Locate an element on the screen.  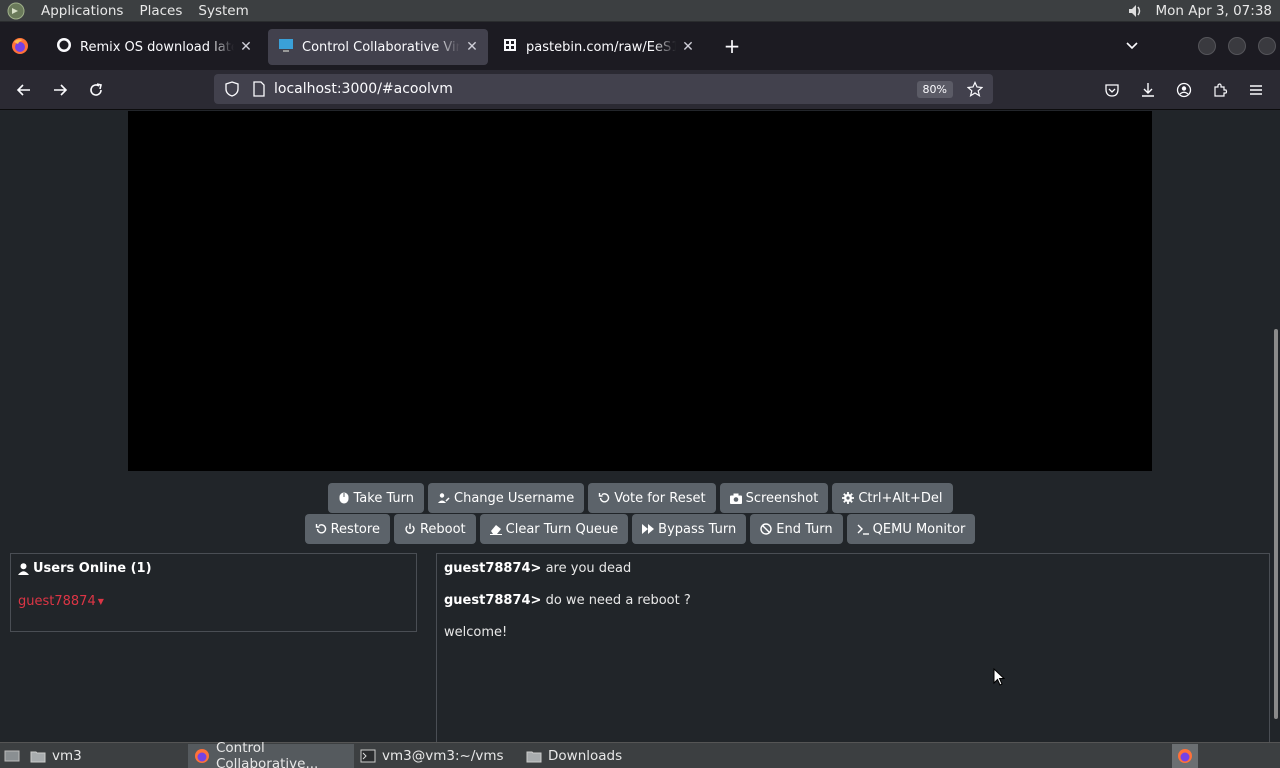
button-label: Take Turn is located at coordinates (384, 498).